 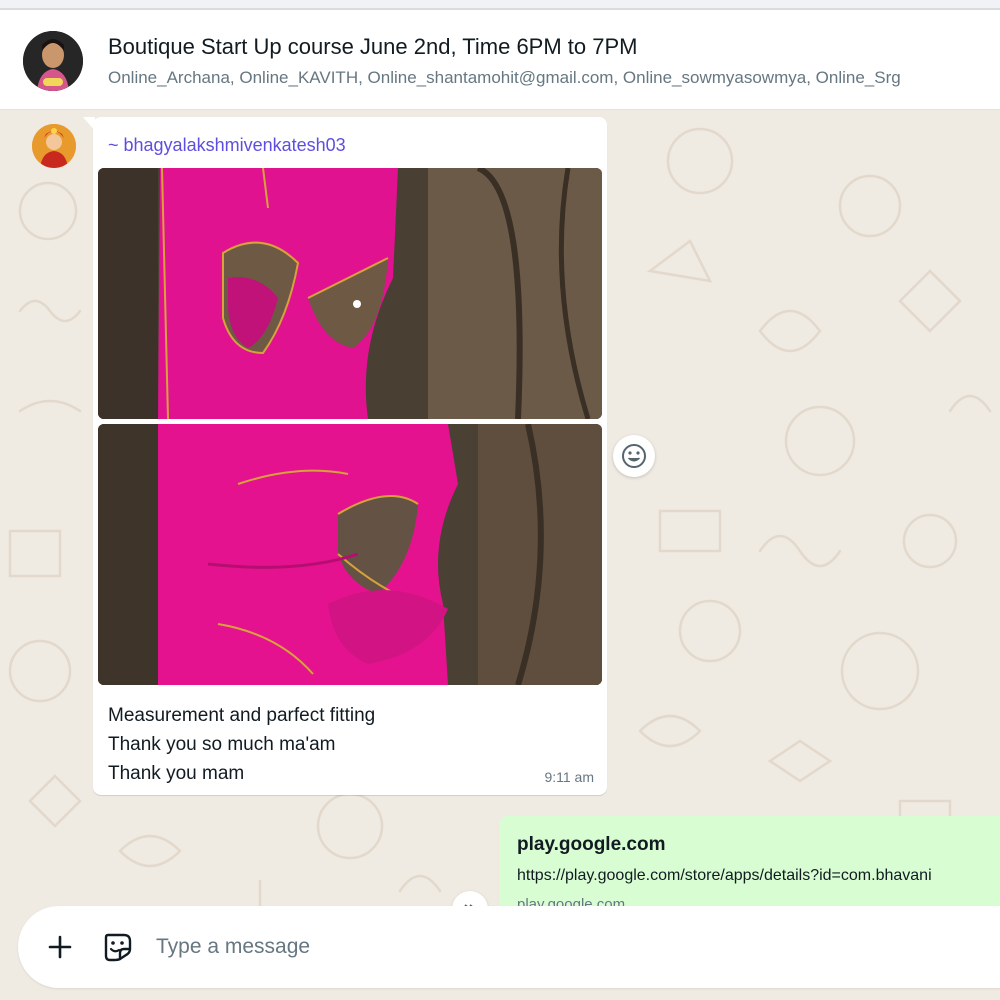 I want to click on window-top-strip, so click(x=500, y=5).